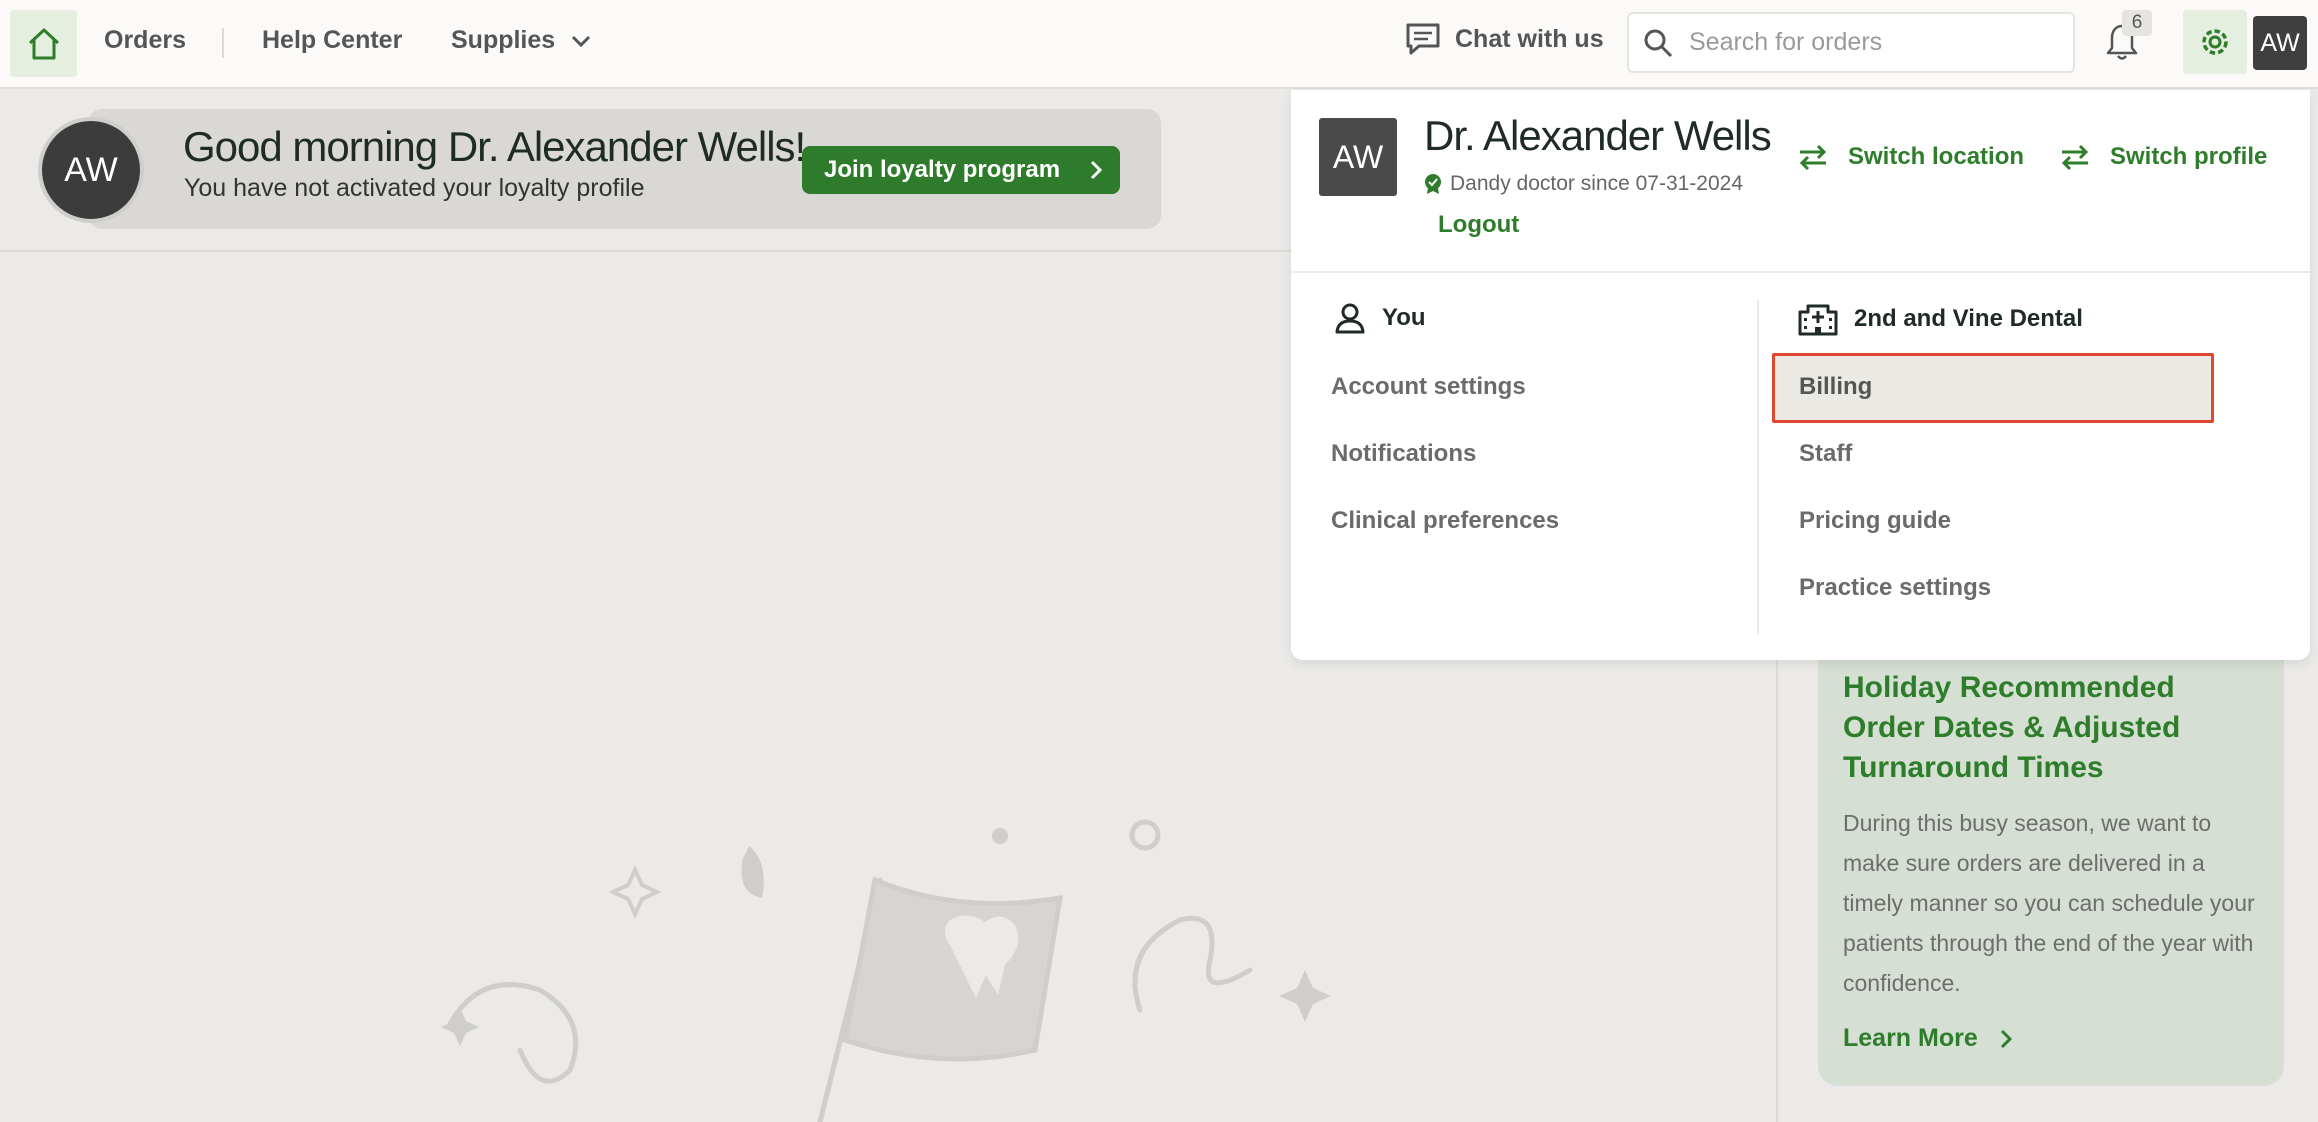 The width and height of the screenshot is (2318, 1122). Describe the element at coordinates (503, 40) in the screenshot. I see `nav-supplies-link: Supplies` at that location.